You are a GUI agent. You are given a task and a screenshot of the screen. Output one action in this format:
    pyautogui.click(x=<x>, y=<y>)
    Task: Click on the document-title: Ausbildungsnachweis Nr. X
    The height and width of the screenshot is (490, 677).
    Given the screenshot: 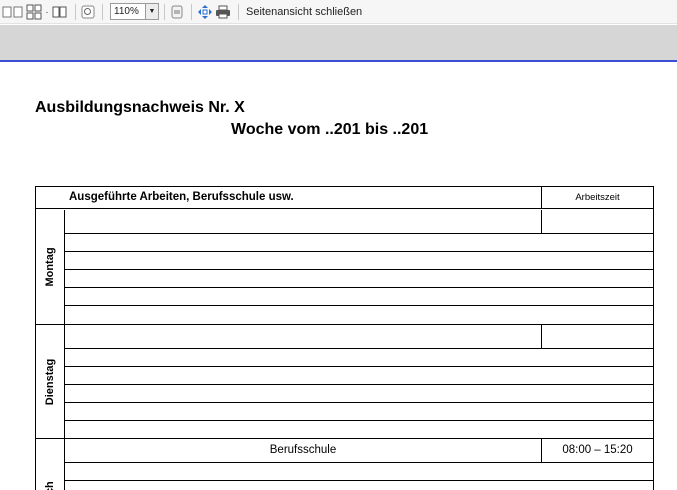 What is the action you would take?
    pyautogui.click(x=140, y=107)
    